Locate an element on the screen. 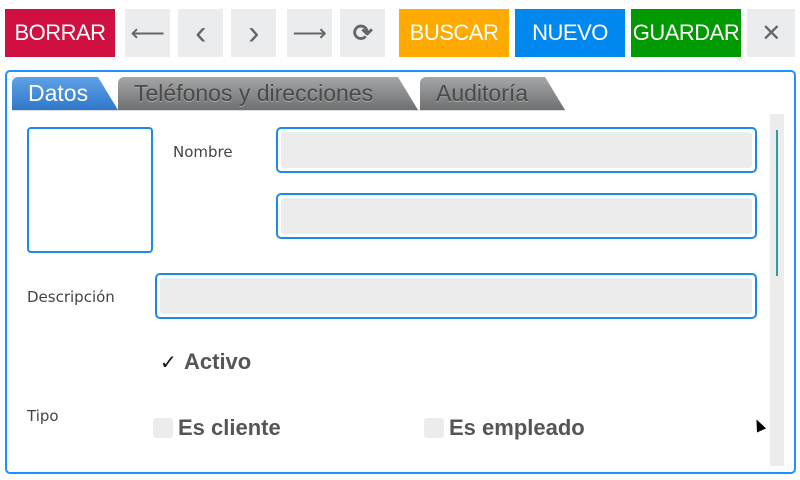 The width and height of the screenshot is (800, 480). es-empleado-checkbox is located at coordinates (434, 428).